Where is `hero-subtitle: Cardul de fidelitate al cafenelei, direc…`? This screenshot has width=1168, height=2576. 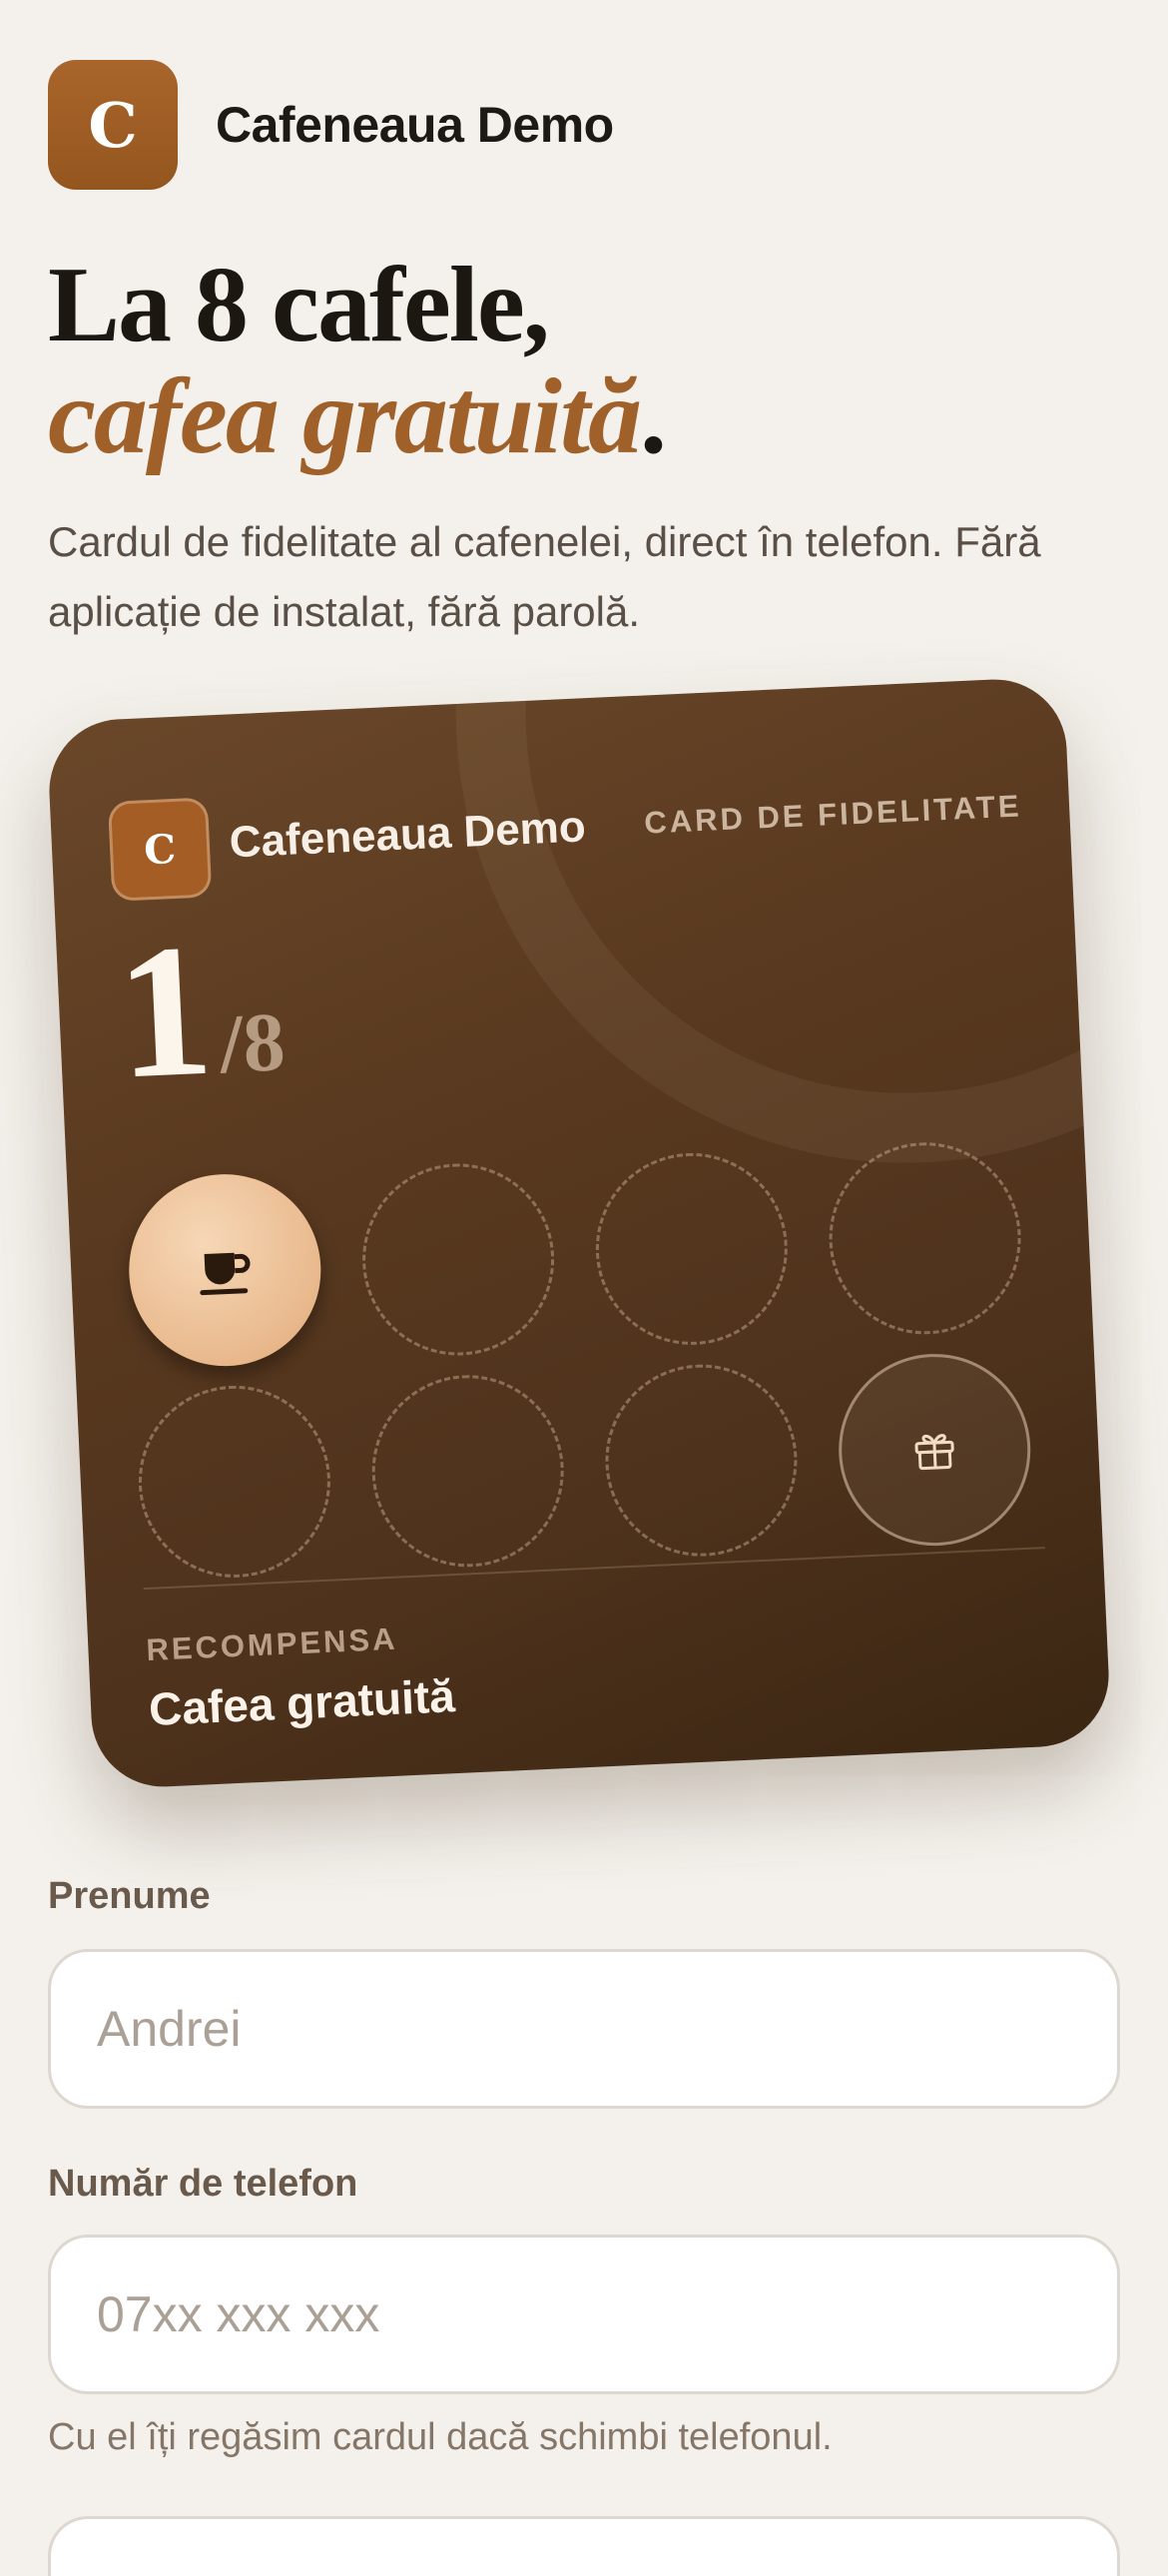 hero-subtitle: Cardul de fidelitate al cafenelei, direc… is located at coordinates (544, 577).